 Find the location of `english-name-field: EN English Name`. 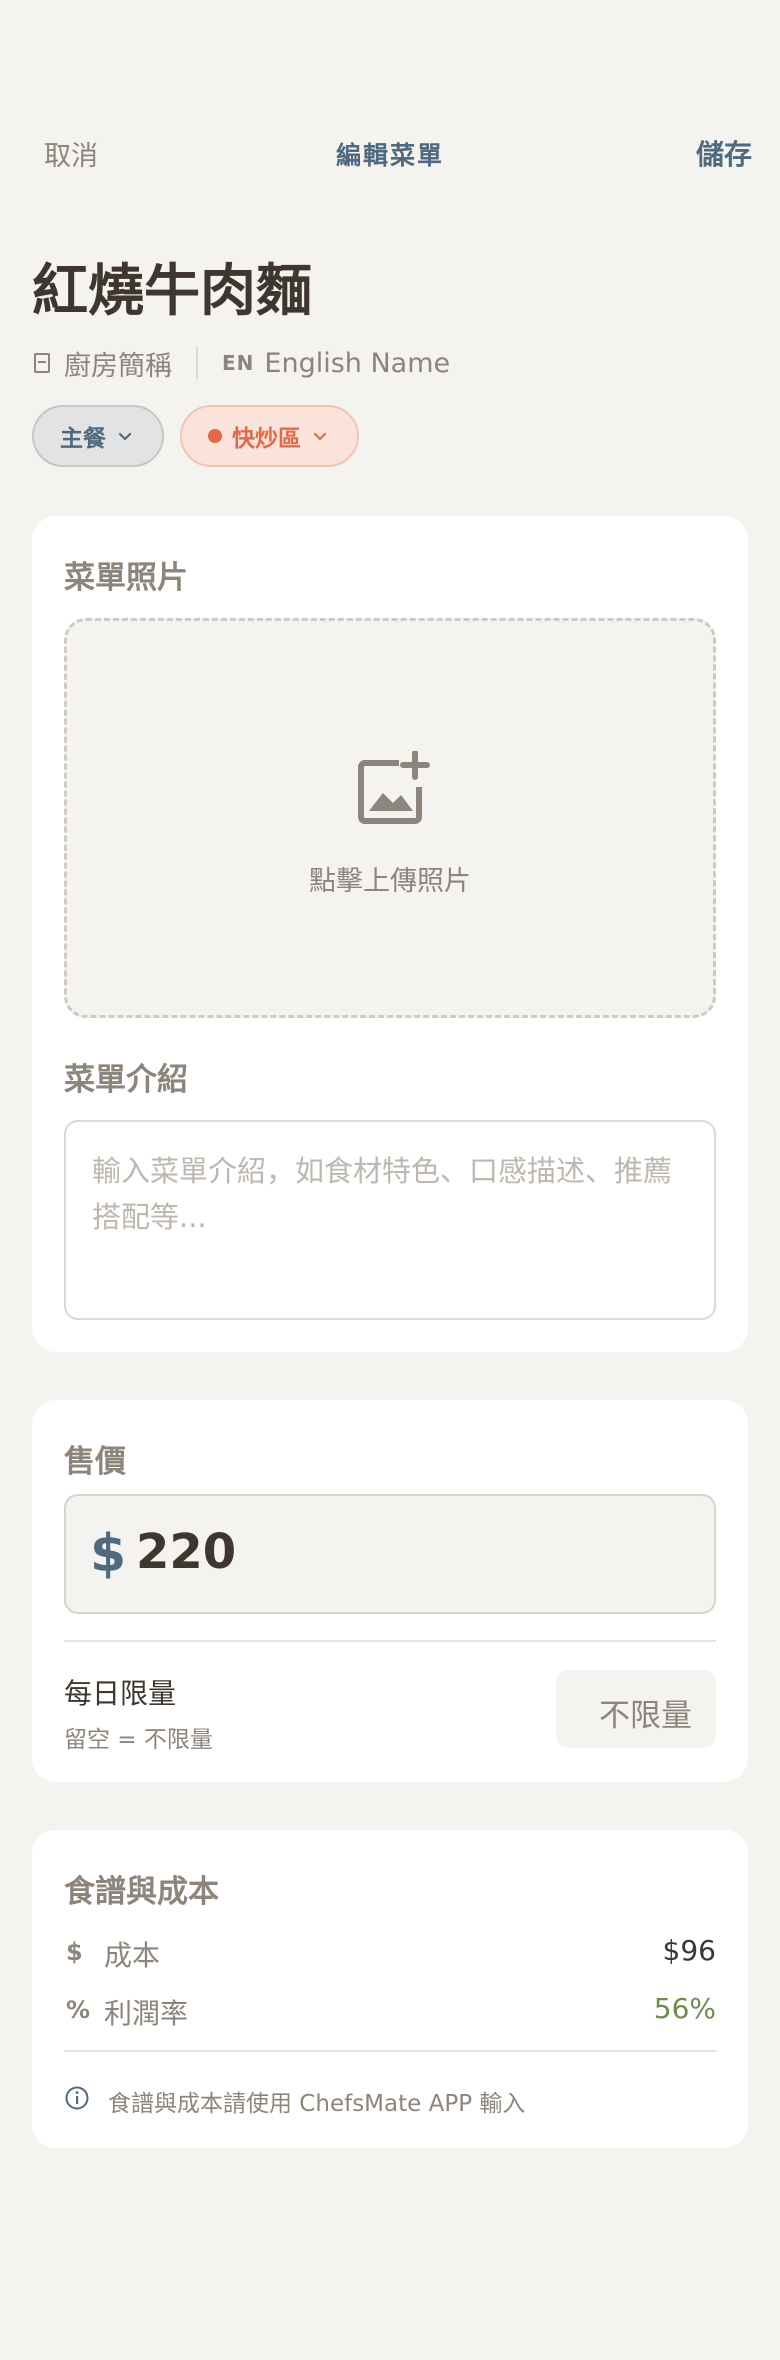

english-name-field: EN English Name is located at coordinates (336, 363).